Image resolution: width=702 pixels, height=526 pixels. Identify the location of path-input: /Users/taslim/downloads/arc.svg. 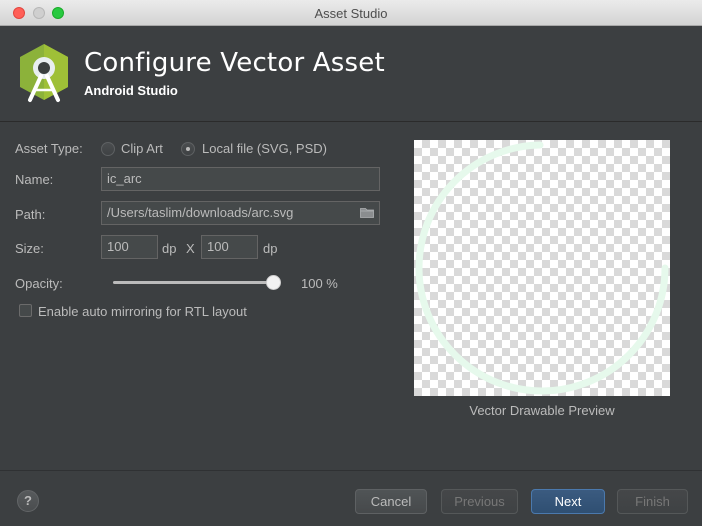
(240, 213).